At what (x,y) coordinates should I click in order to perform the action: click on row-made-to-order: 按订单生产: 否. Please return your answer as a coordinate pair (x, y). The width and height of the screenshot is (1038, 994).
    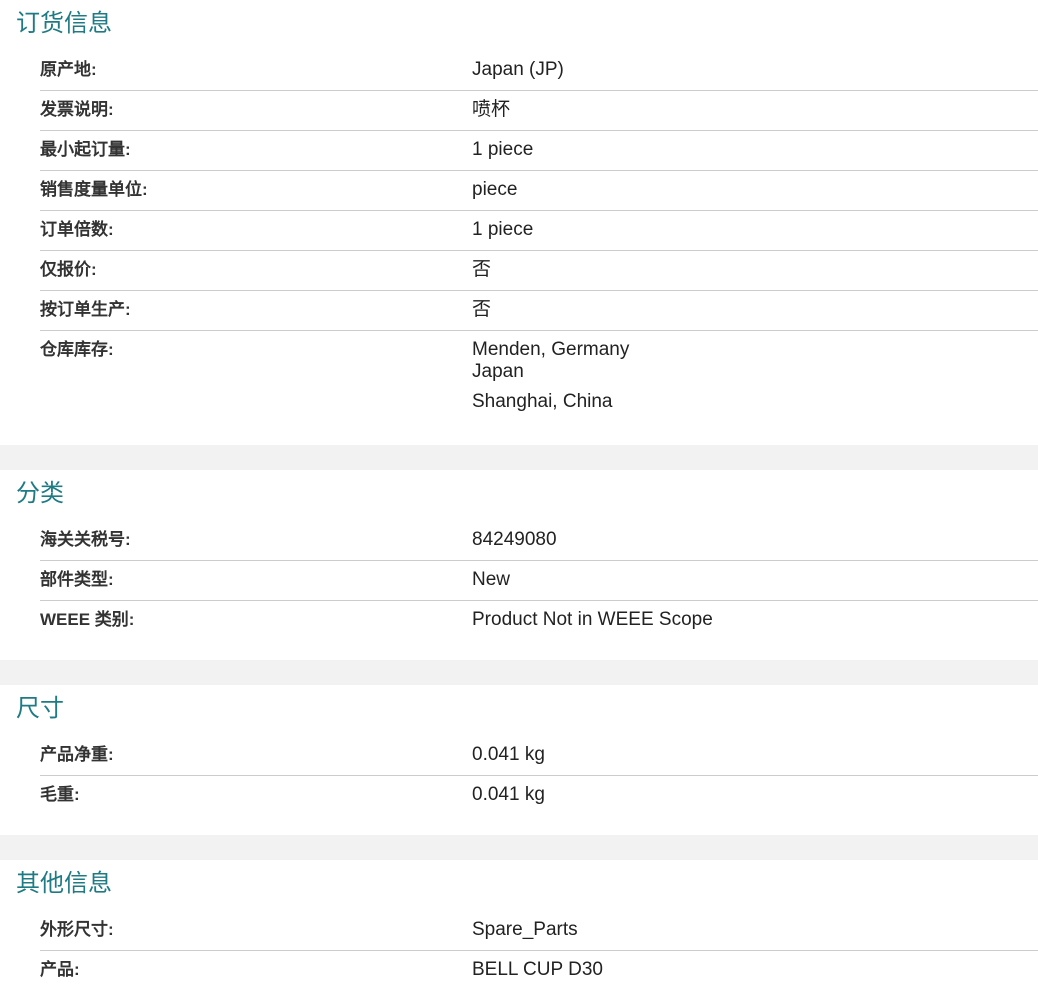
    Looking at the image, I should click on (539, 311).